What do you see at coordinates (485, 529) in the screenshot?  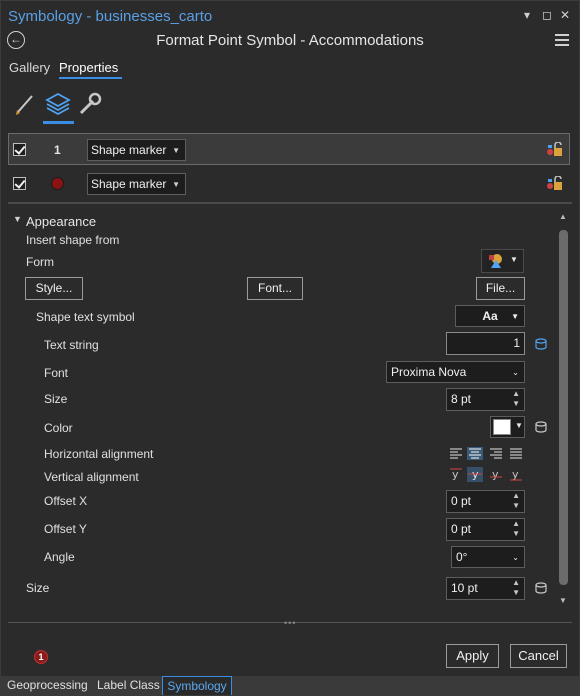 I see `offset-y-stepper: 0 pt ▲ ▼` at bounding box center [485, 529].